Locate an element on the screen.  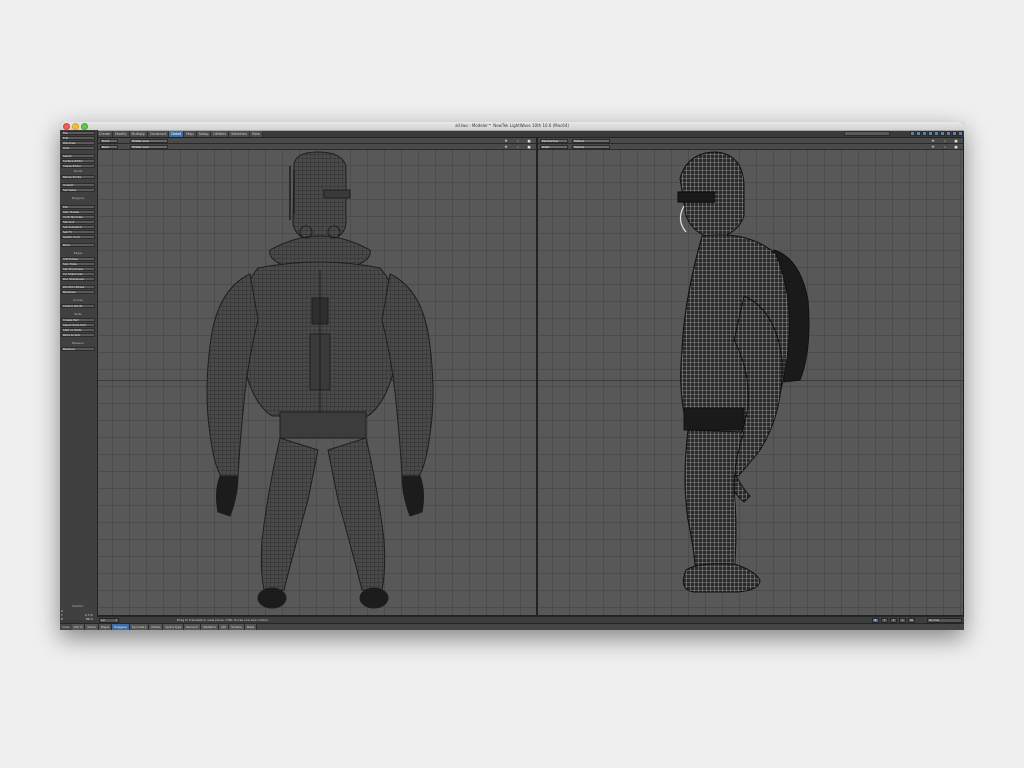
sidebar-button-help: Help is located at coordinates (78, 148).